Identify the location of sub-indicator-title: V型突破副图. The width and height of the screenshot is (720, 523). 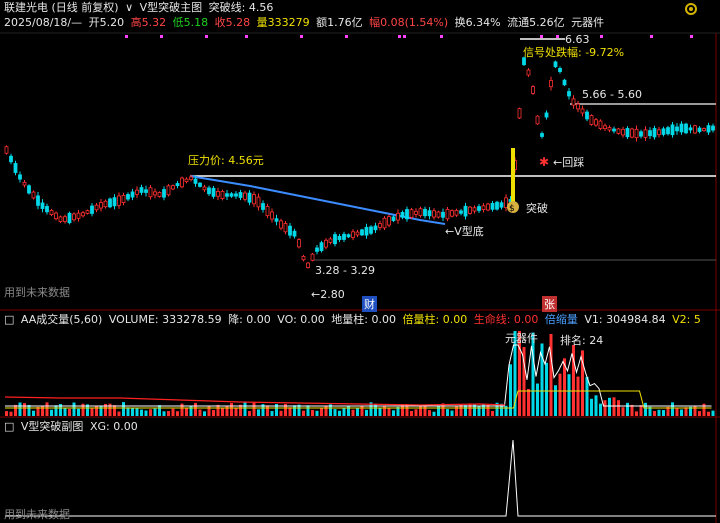
(52, 426).